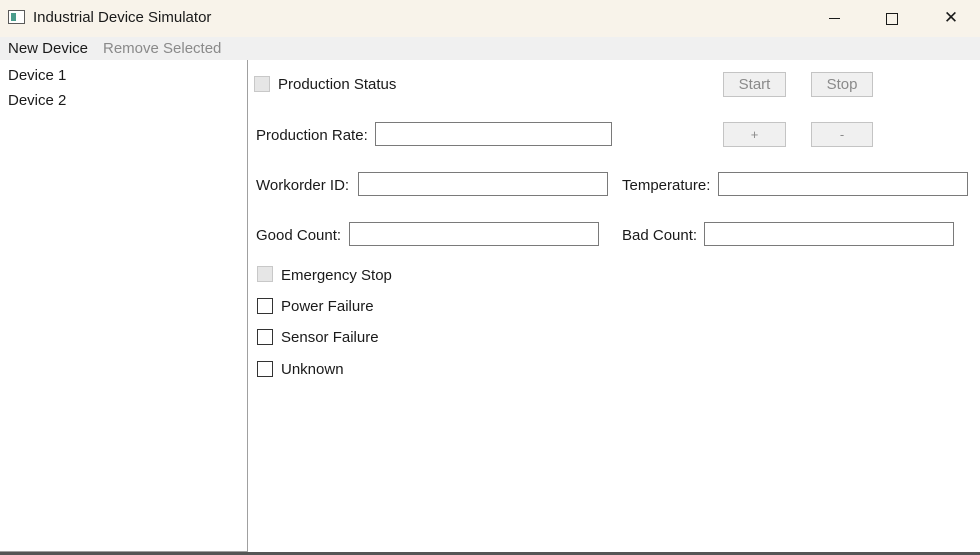 This screenshot has width=980, height=555. What do you see at coordinates (37, 100) in the screenshot?
I see `device-list-item: Device 2` at bounding box center [37, 100].